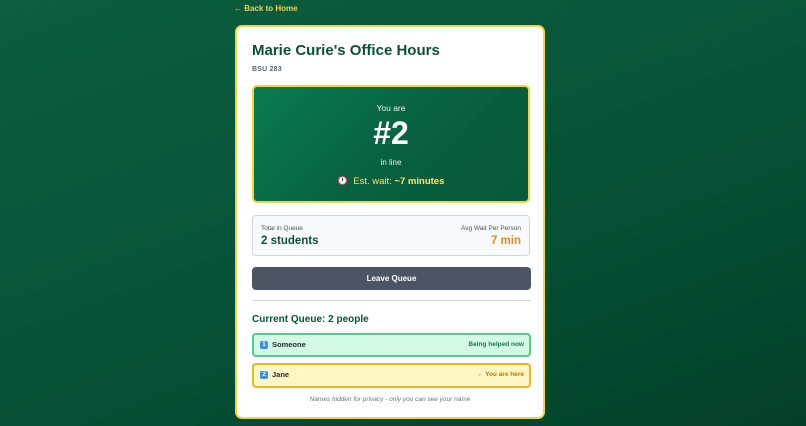  What do you see at coordinates (290, 241) in the screenshot?
I see `total-in-queue-value: 2 students` at bounding box center [290, 241].